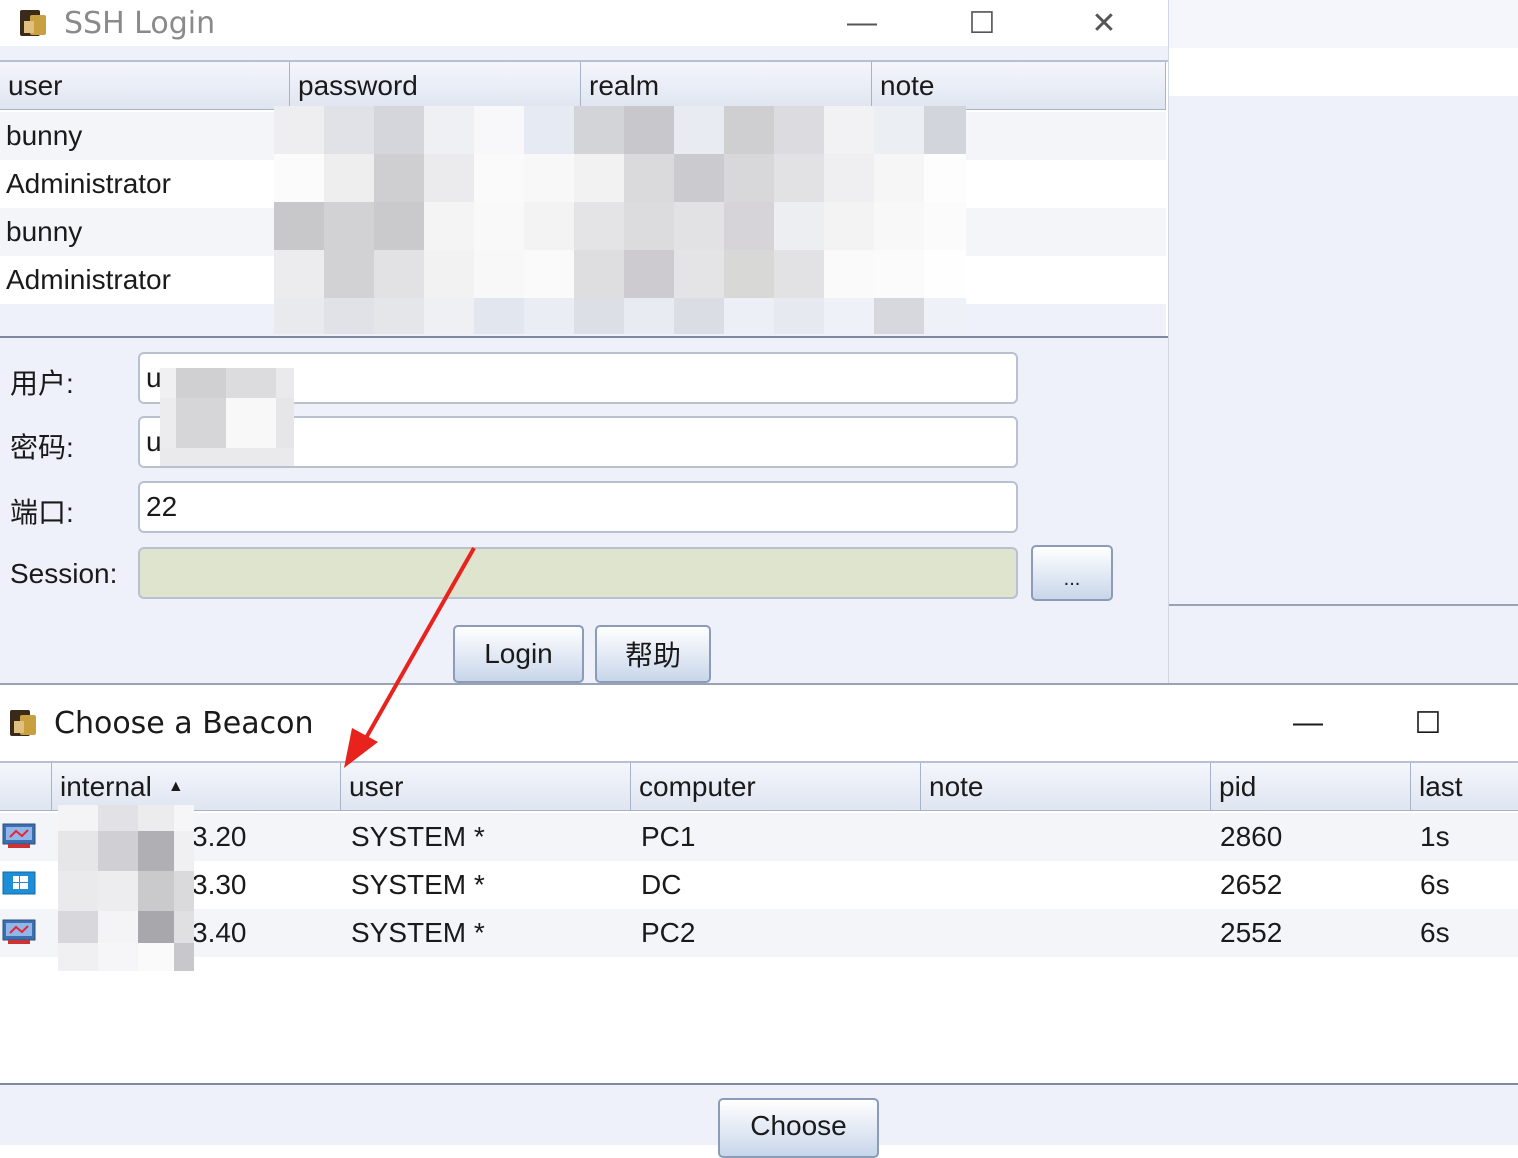  I want to click on annotation-arrow, so click(410, 657).